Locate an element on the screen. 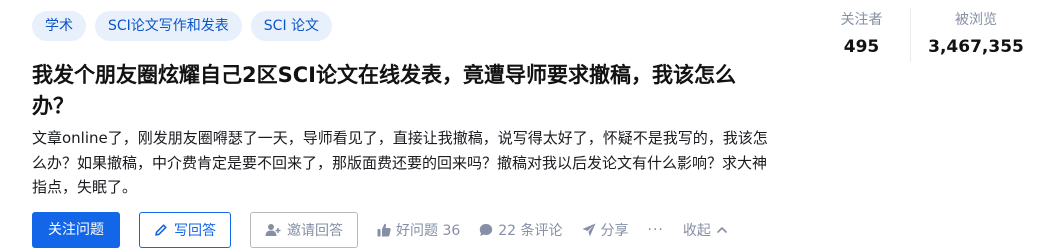 This screenshot has width=1041, height=252. topic-tag: SCI论文写作和发表 is located at coordinates (168, 26).